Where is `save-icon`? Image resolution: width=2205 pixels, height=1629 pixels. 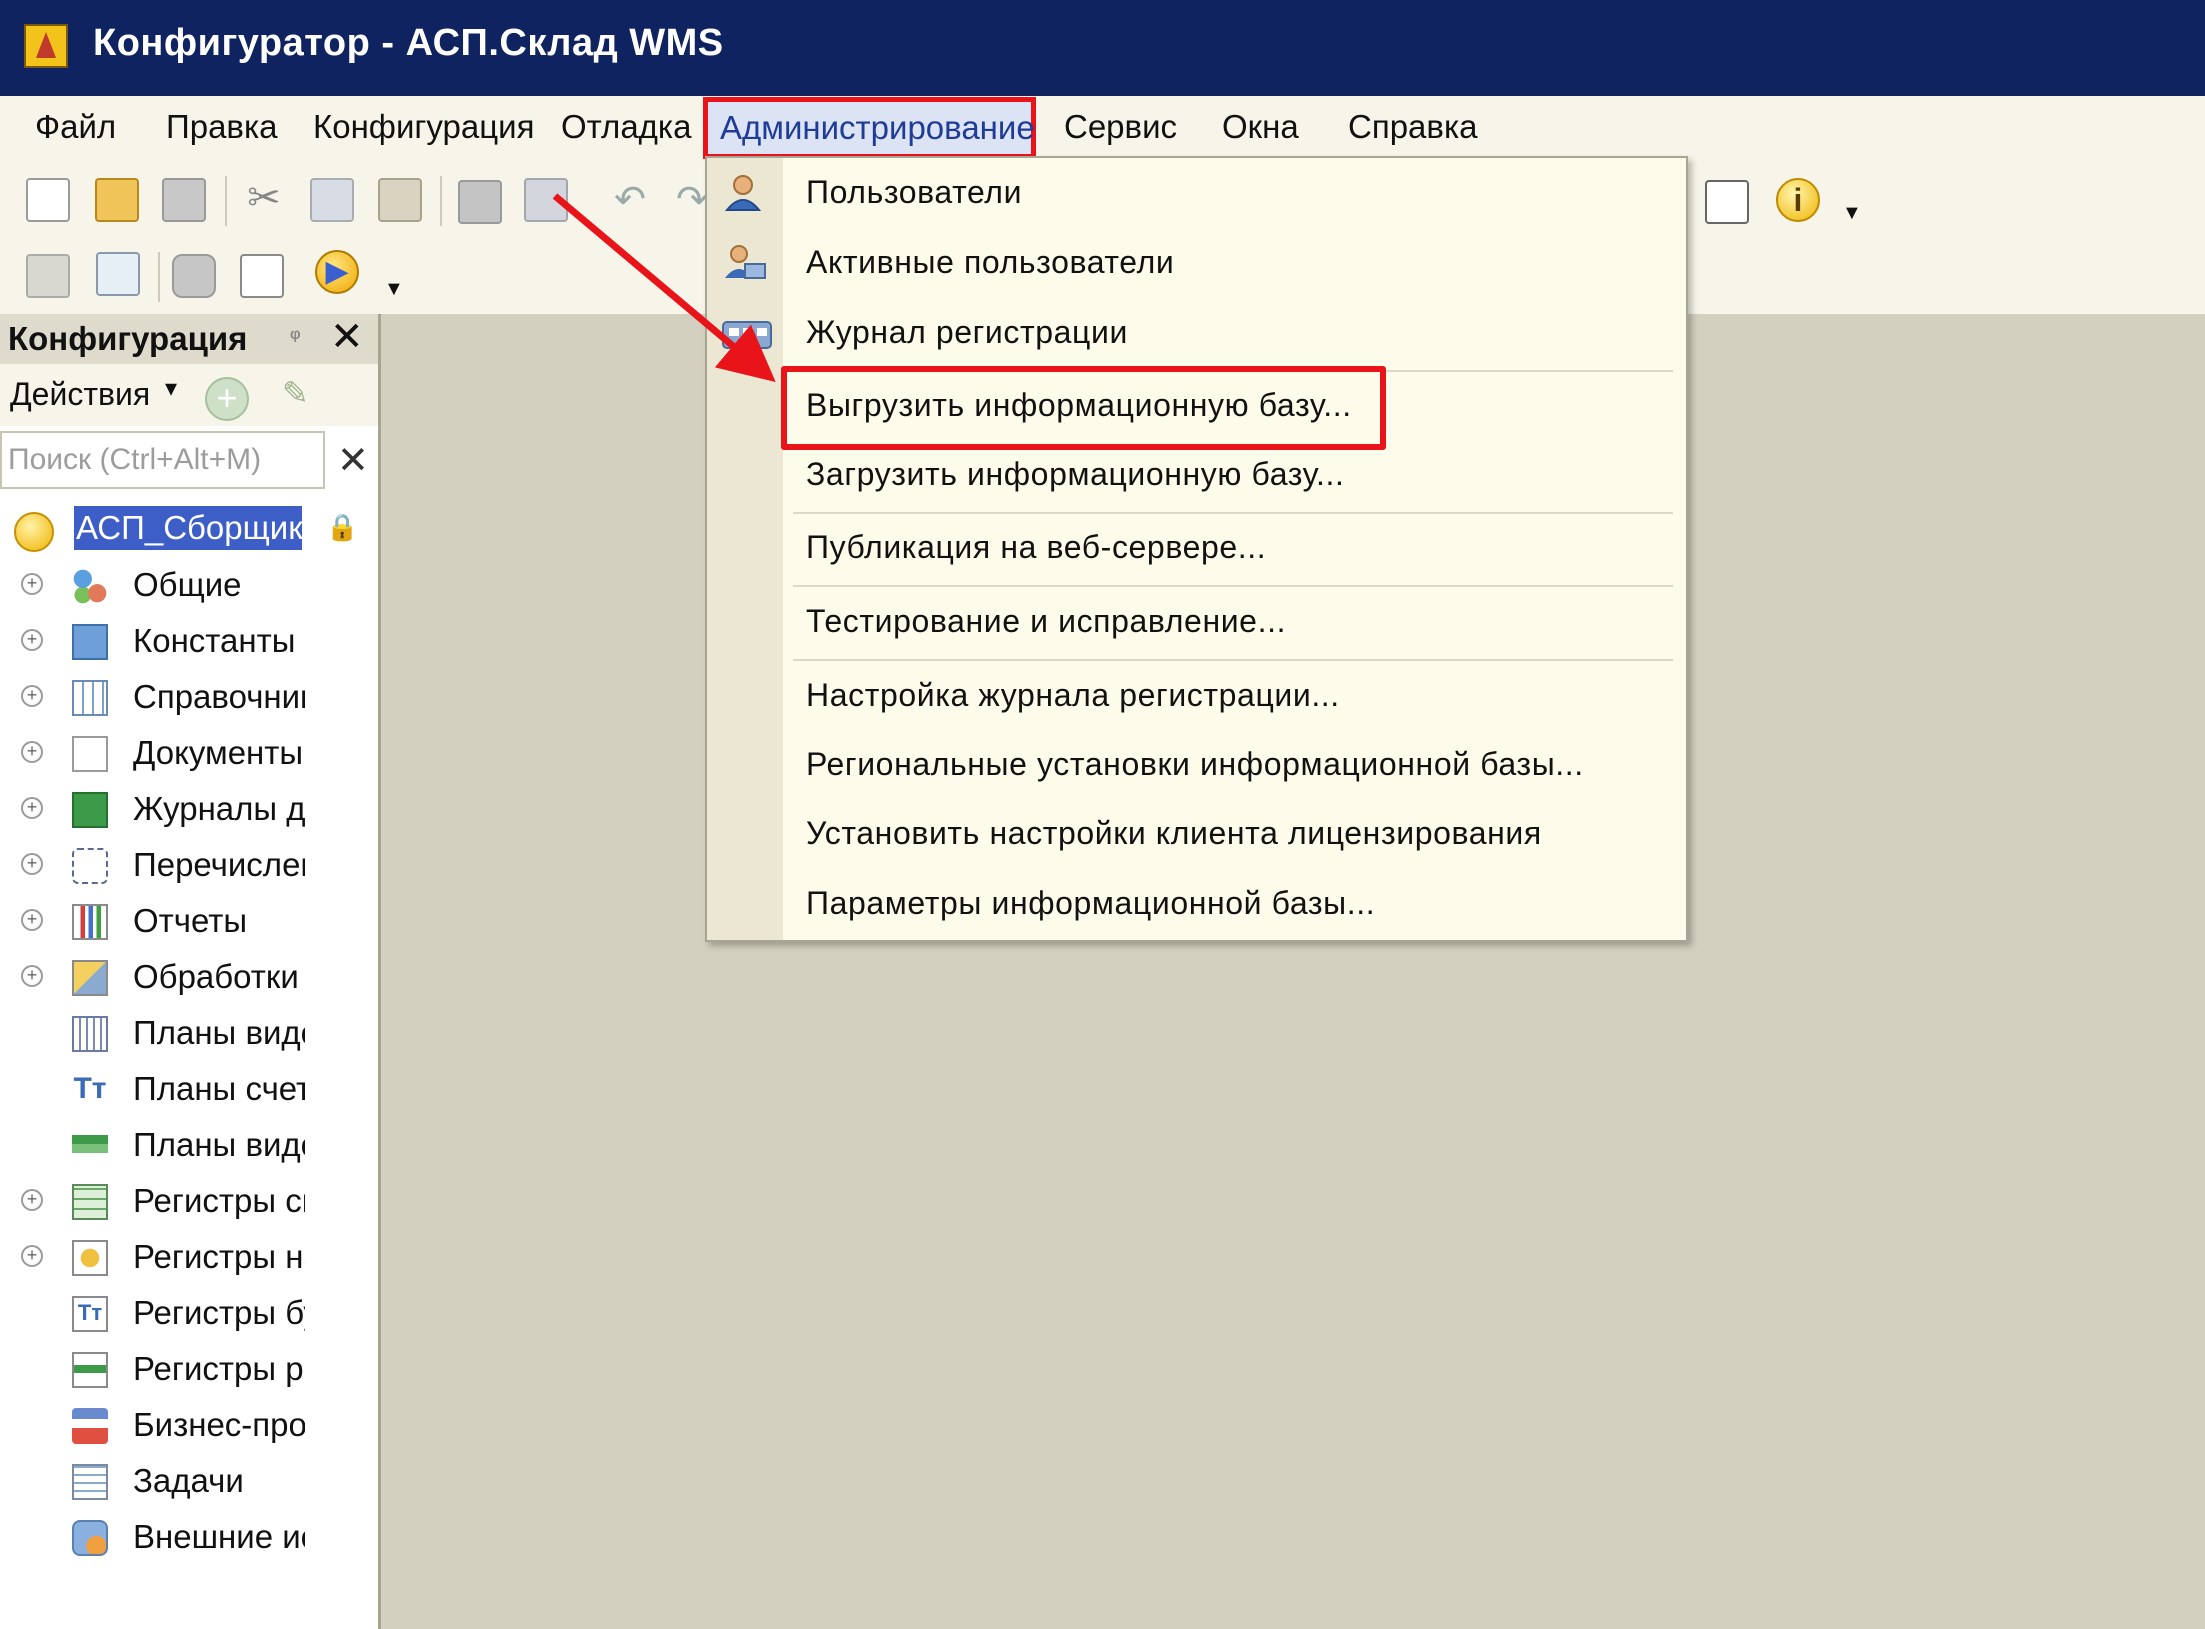 save-icon is located at coordinates (184, 200).